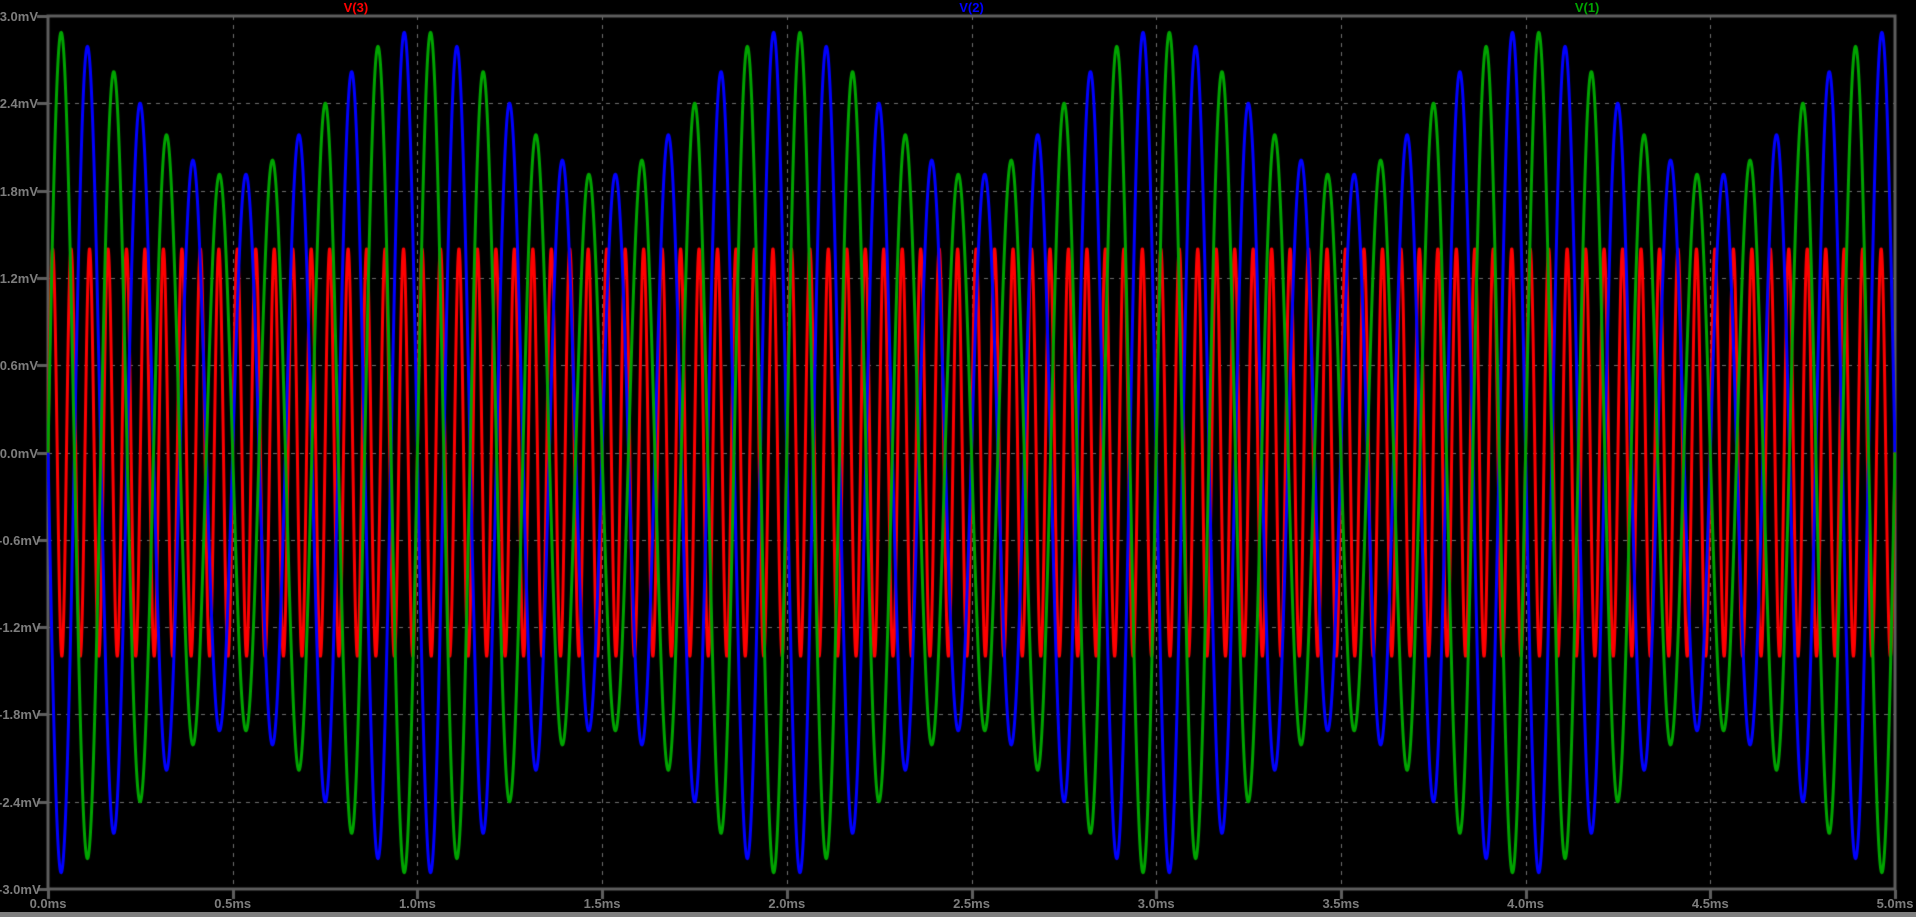 The image size is (1916, 917). I want to click on y-tick-label: -0.6mV, so click(20, 540).